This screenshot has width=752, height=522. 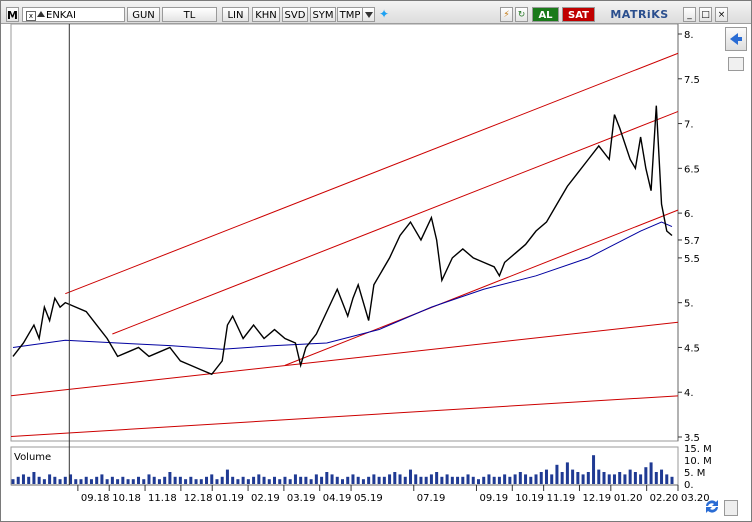 I want to click on time-tick-label: 10.19, so click(x=529, y=498).